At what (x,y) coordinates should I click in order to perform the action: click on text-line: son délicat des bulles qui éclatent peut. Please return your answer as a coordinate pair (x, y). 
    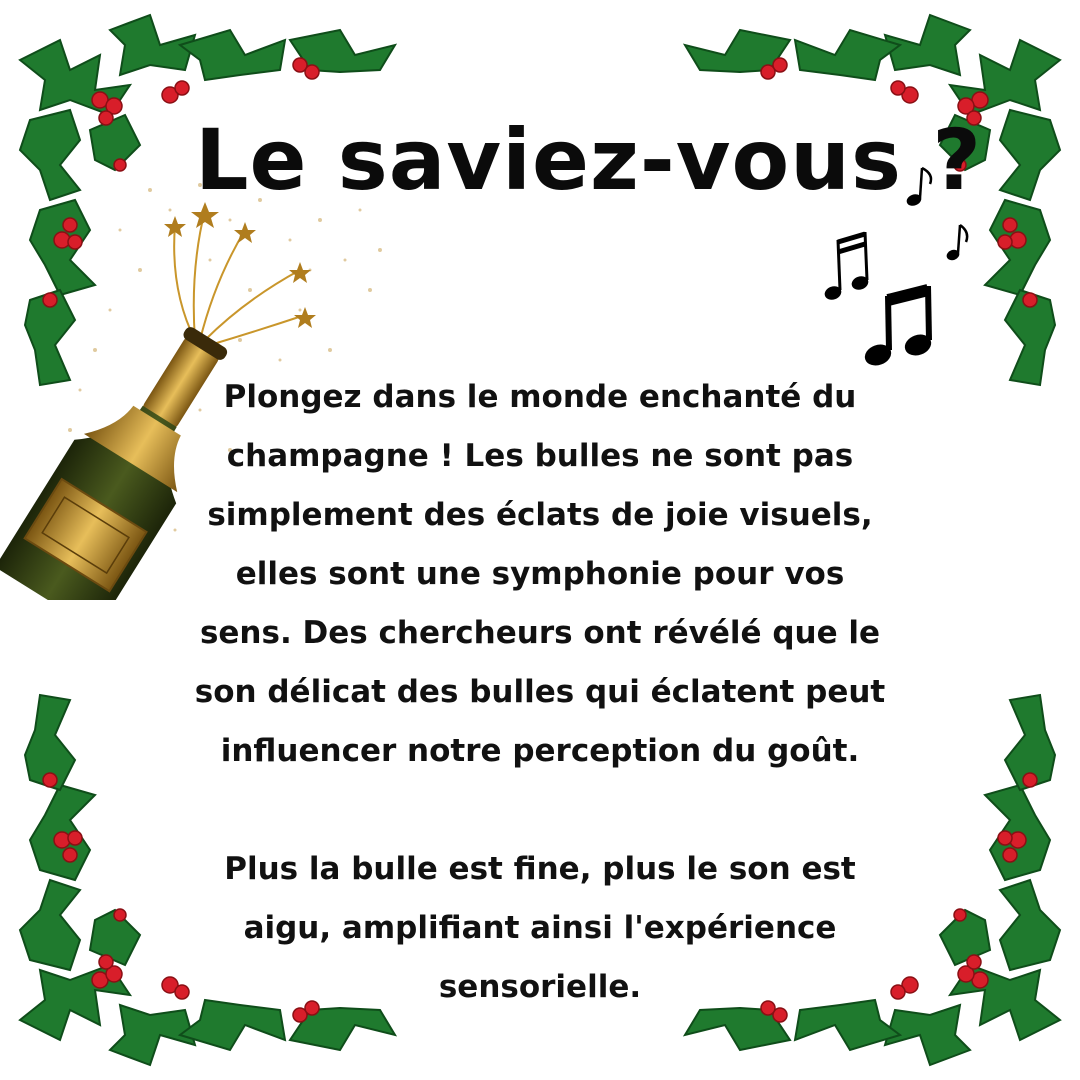
    Looking at the image, I should click on (540, 692).